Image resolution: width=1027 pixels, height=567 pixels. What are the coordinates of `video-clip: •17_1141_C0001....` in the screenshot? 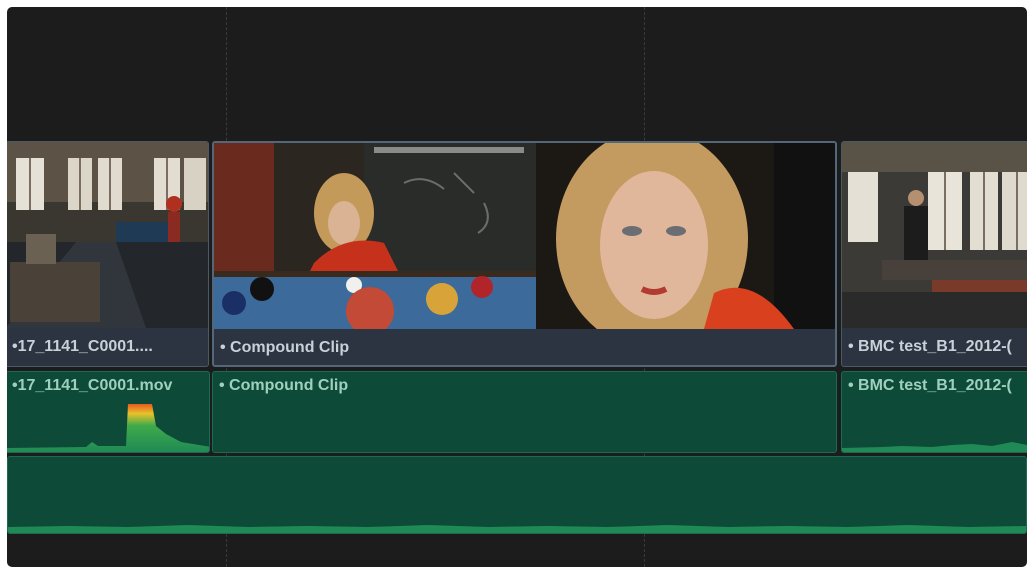 It's located at (108, 254).